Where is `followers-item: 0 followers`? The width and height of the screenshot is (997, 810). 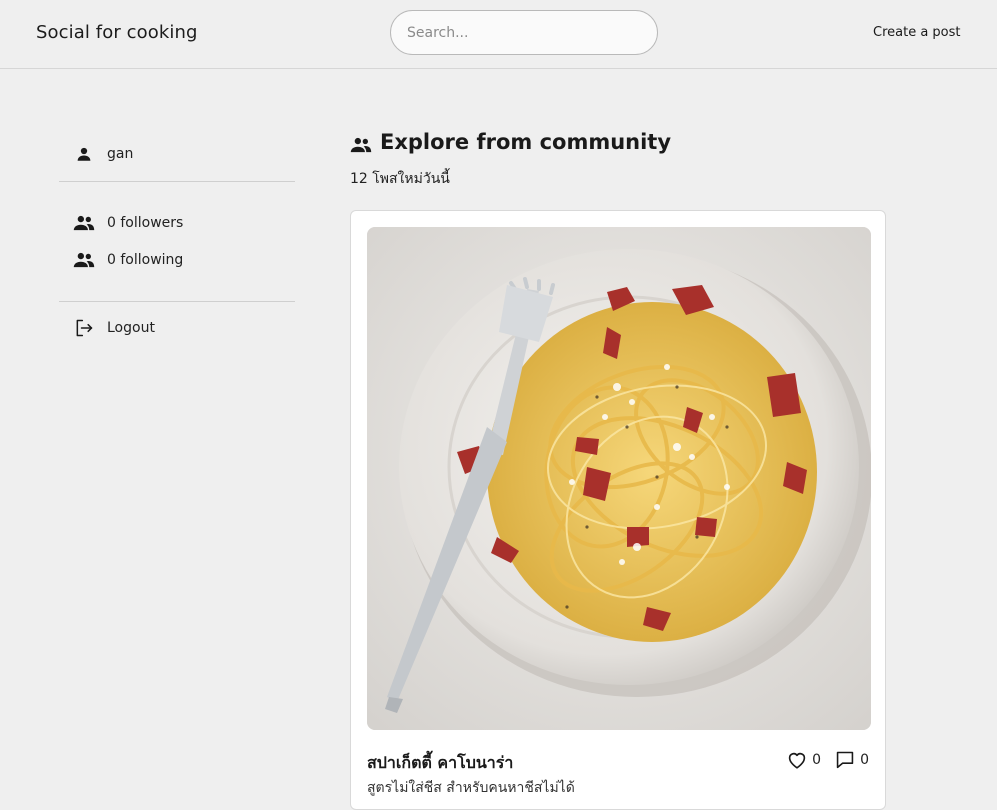
followers-item: 0 followers is located at coordinates (128, 223).